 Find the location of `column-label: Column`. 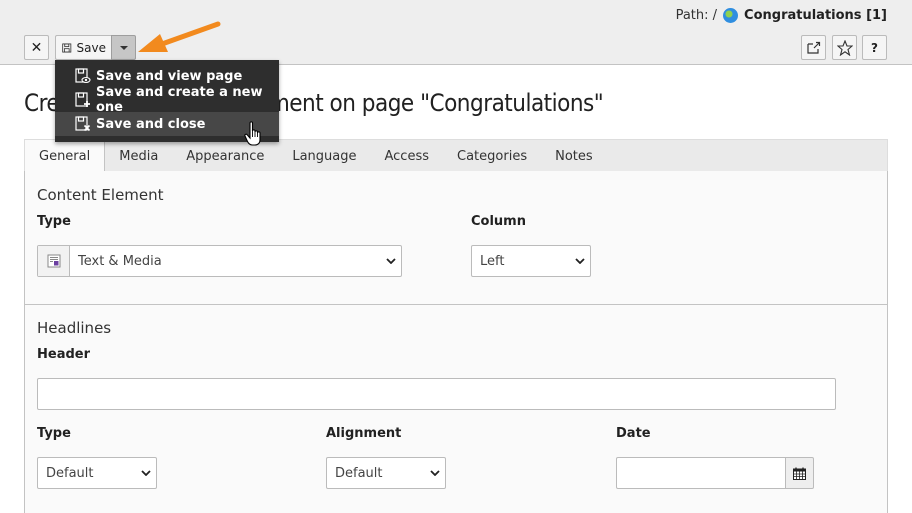

column-label: Column is located at coordinates (498, 221).